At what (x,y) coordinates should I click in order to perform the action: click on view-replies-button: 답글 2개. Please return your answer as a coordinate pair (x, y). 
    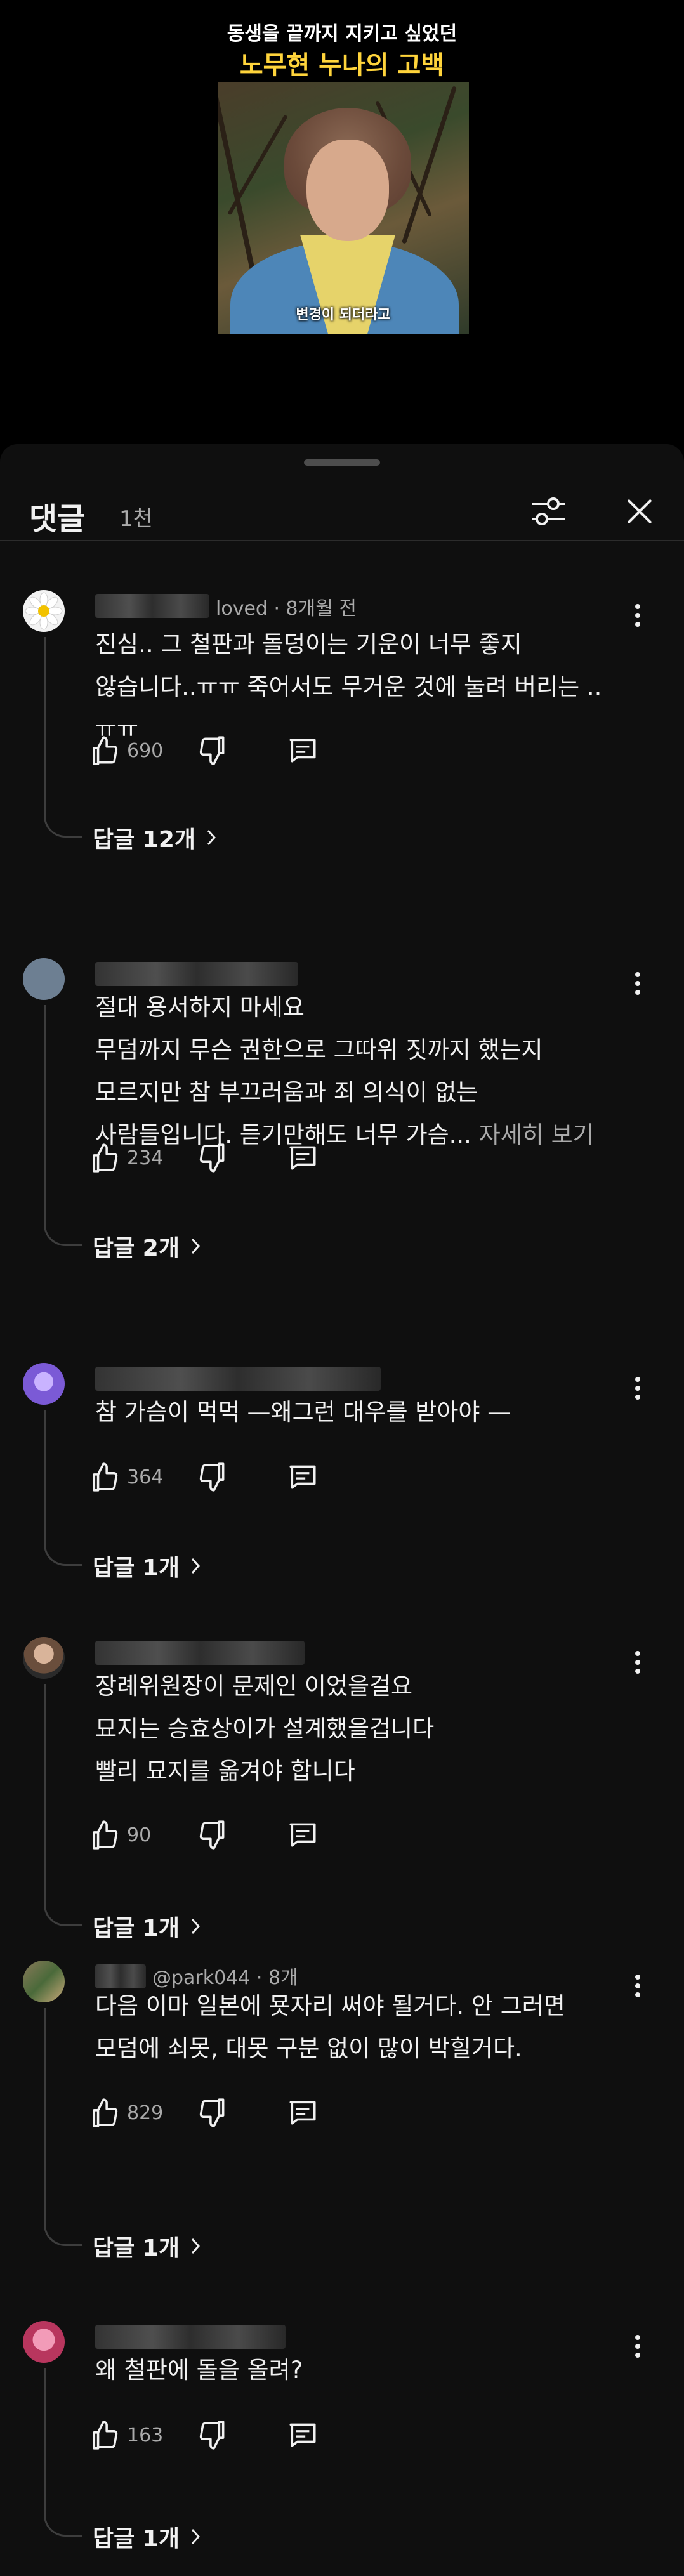
    Looking at the image, I should click on (146, 1246).